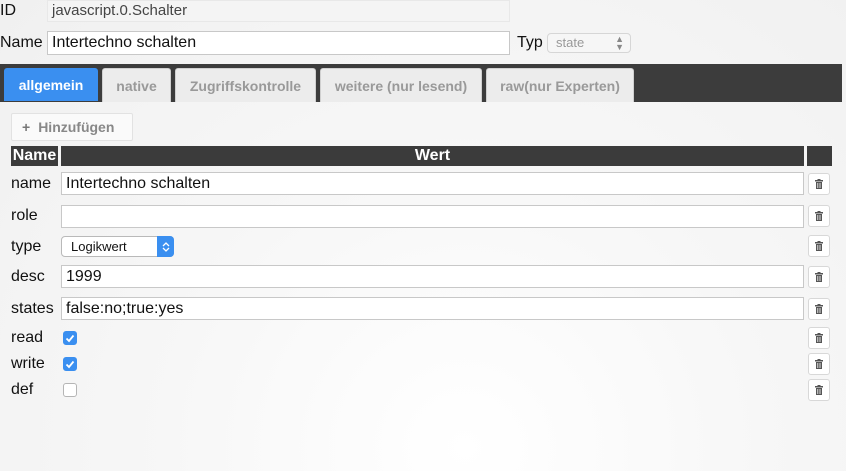 The height and width of the screenshot is (471, 846). I want to click on value-input-name: Intertechno schalten, so click(432, 183).